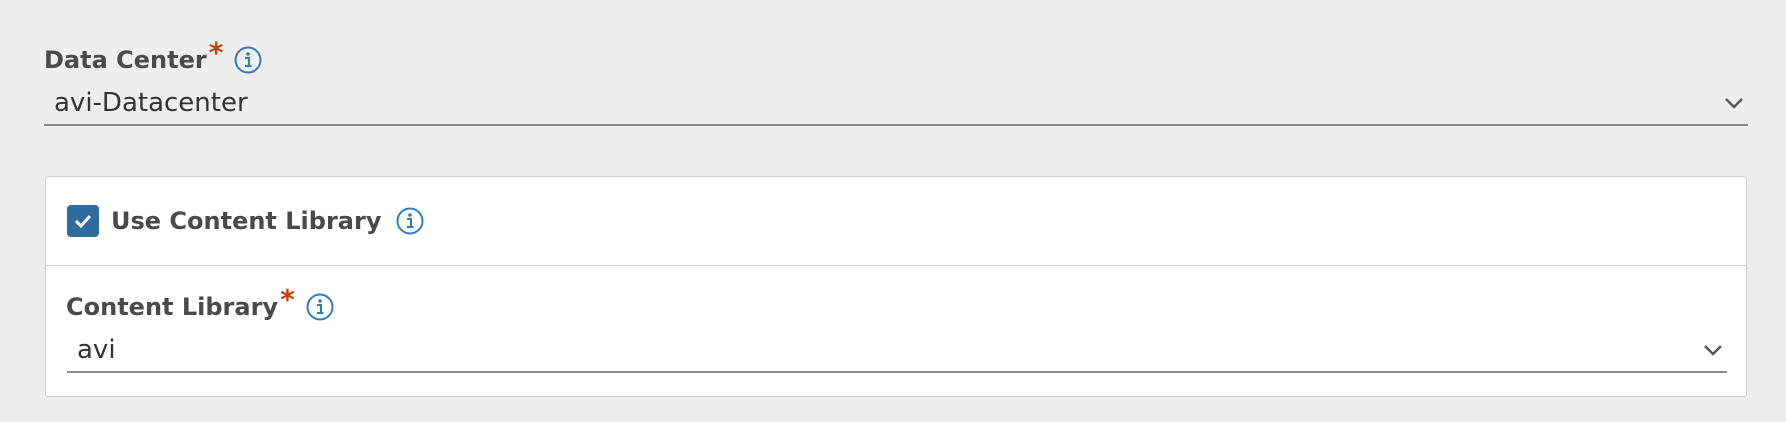 This screenshot has width=1786, height=422. What do you see at coordinates (896, 104) in the screenshot?
I see `data-center-select: avi-Datacenter` at bounding box center [896, 104].